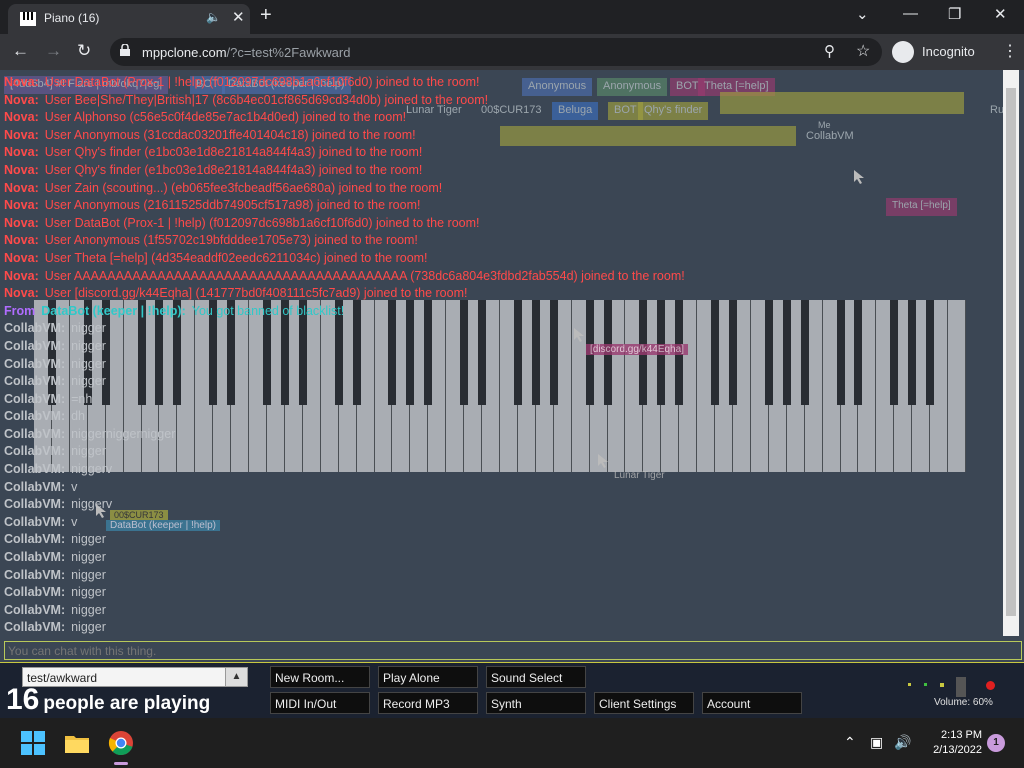 Image resolution: width=1024 pixels, height=768 pixels. I want to click on forward-icon: →, so click(53, 51).